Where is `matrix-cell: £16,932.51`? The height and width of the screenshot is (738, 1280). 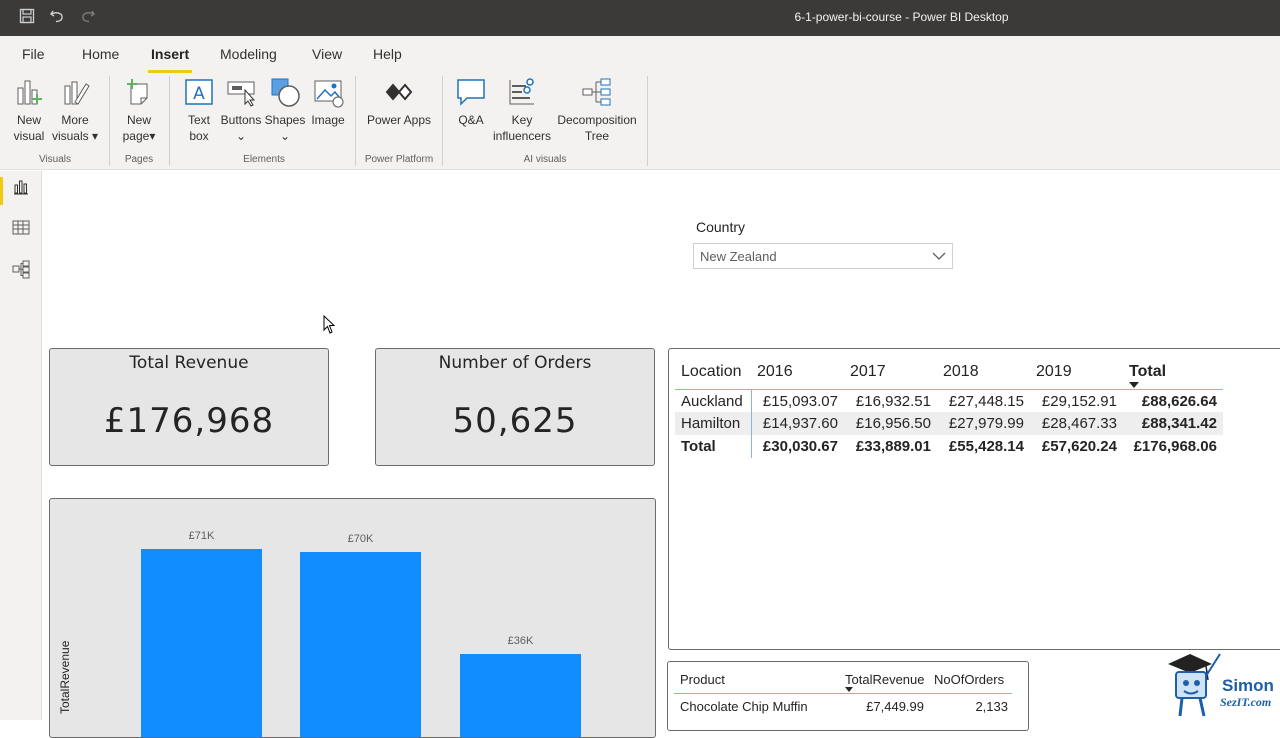
matrix-cell: £16,932.51 is located at coordinates (890, 400).